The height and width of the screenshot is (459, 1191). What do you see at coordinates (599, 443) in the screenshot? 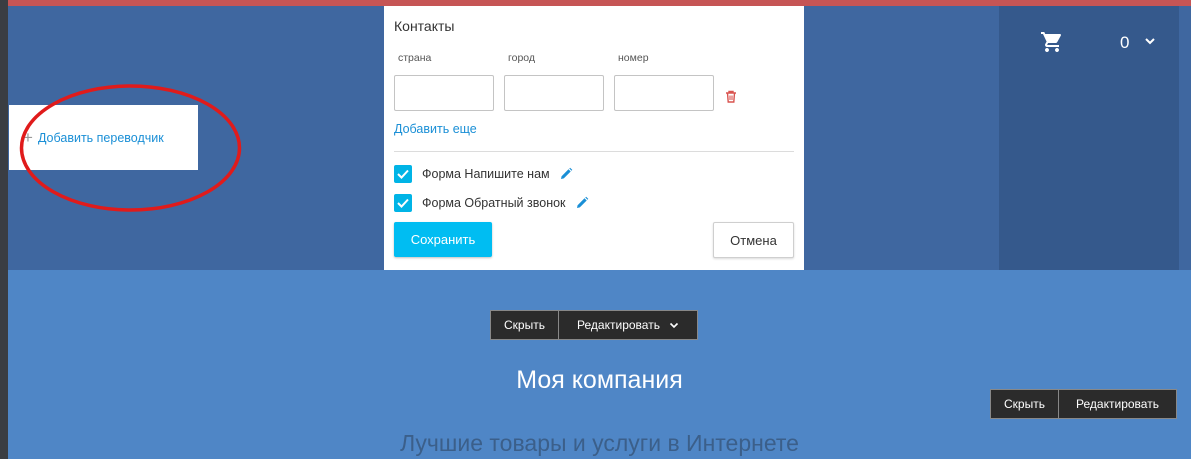
I see `company-slogan: Лучшие товары и услуги в Интернете` at bounding box center [599, 443].